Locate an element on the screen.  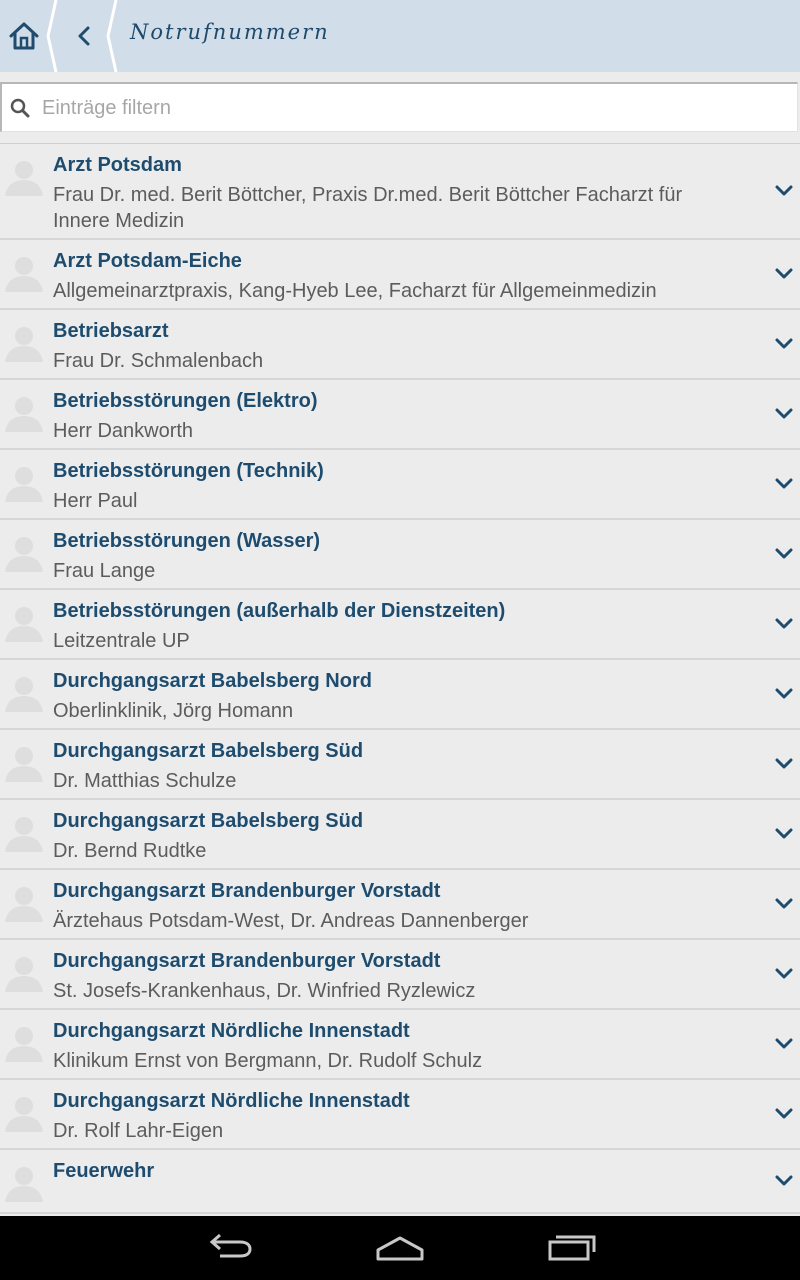
nav-recents-button is located at coordinates (572, 1250).